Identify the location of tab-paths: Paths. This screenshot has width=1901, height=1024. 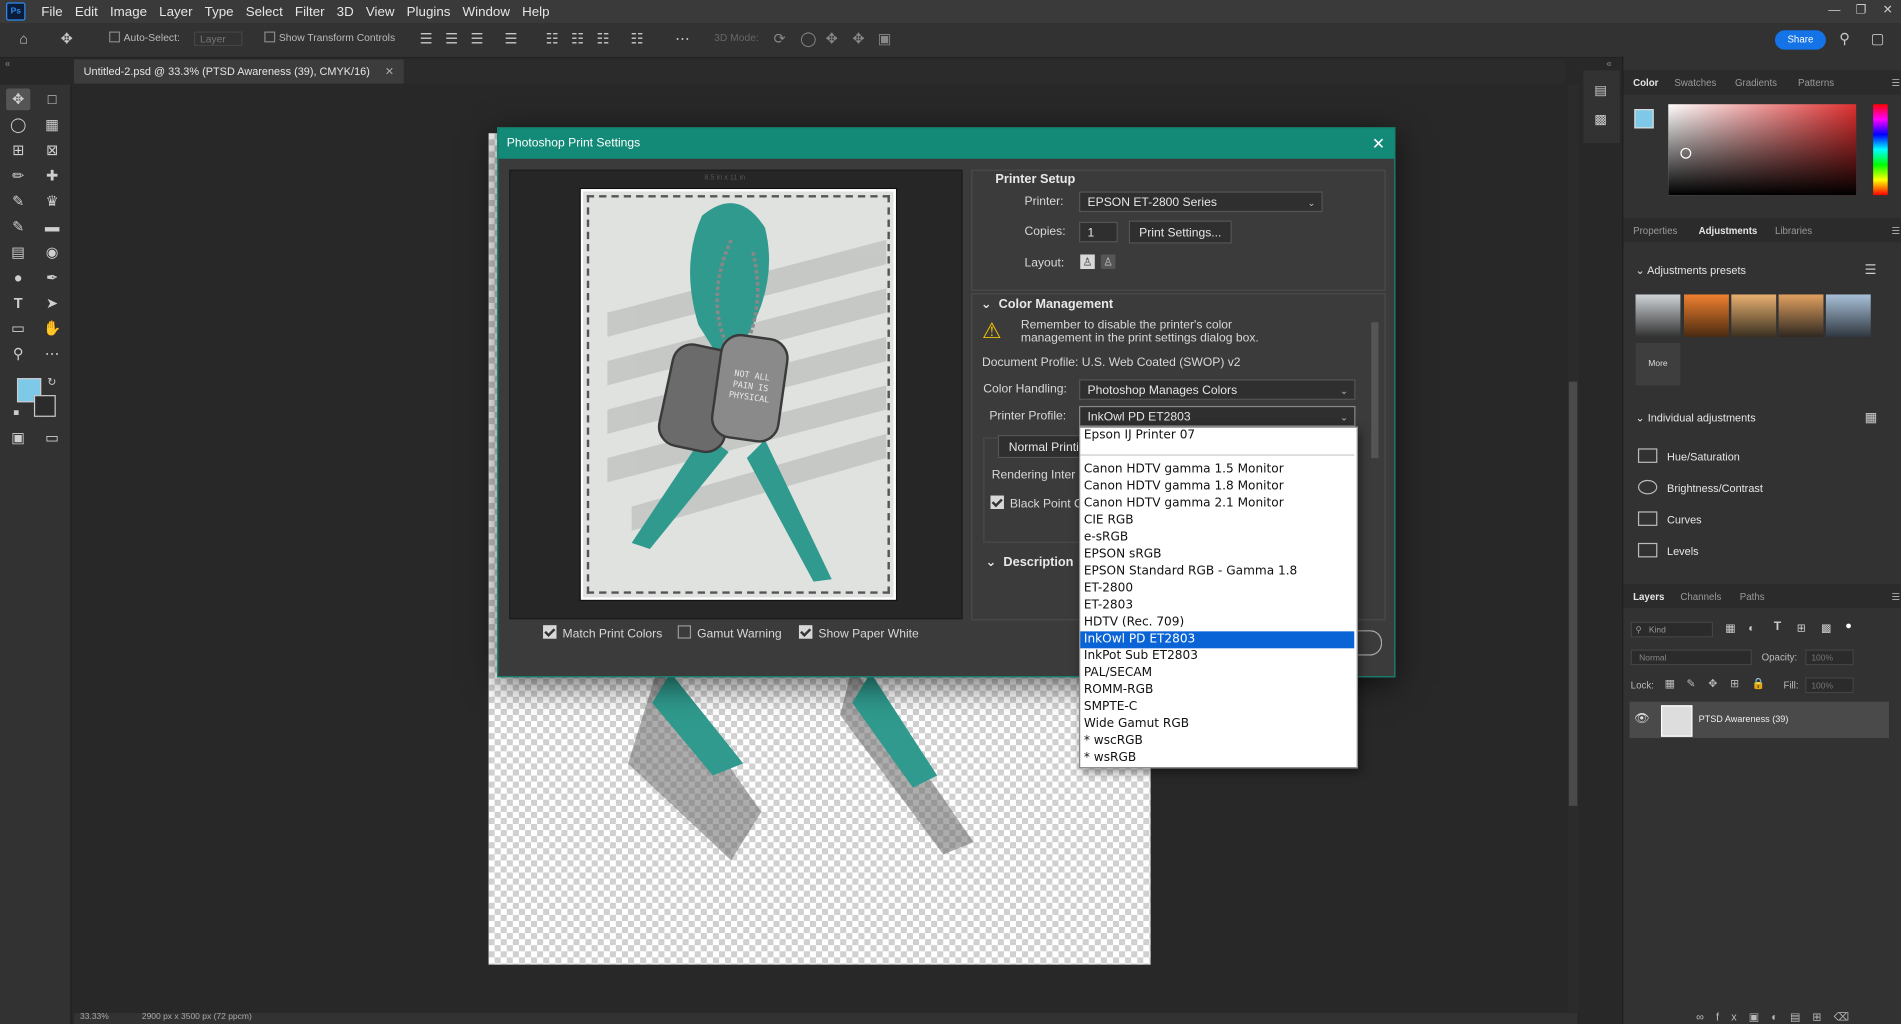
(1752, 596).